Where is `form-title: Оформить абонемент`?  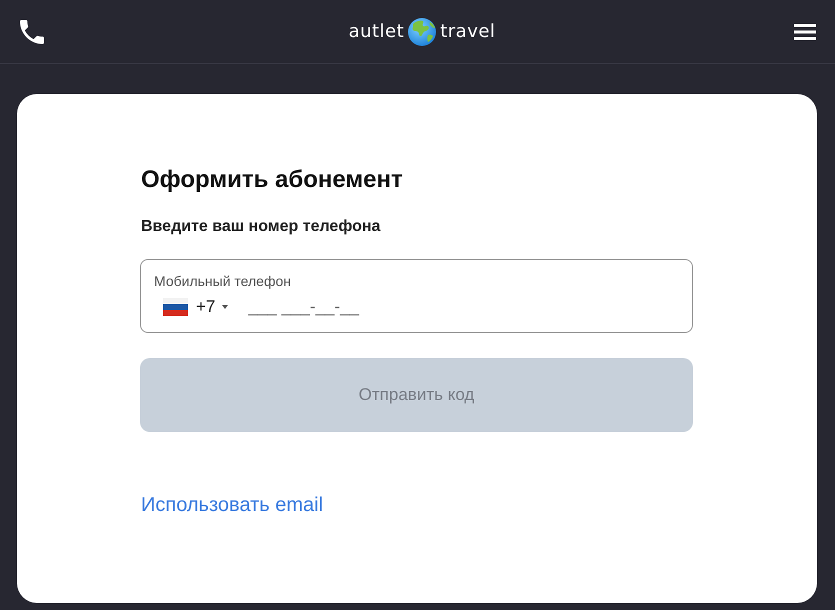
form-title: Оформить абонемент is located at coordinates (272, 180).